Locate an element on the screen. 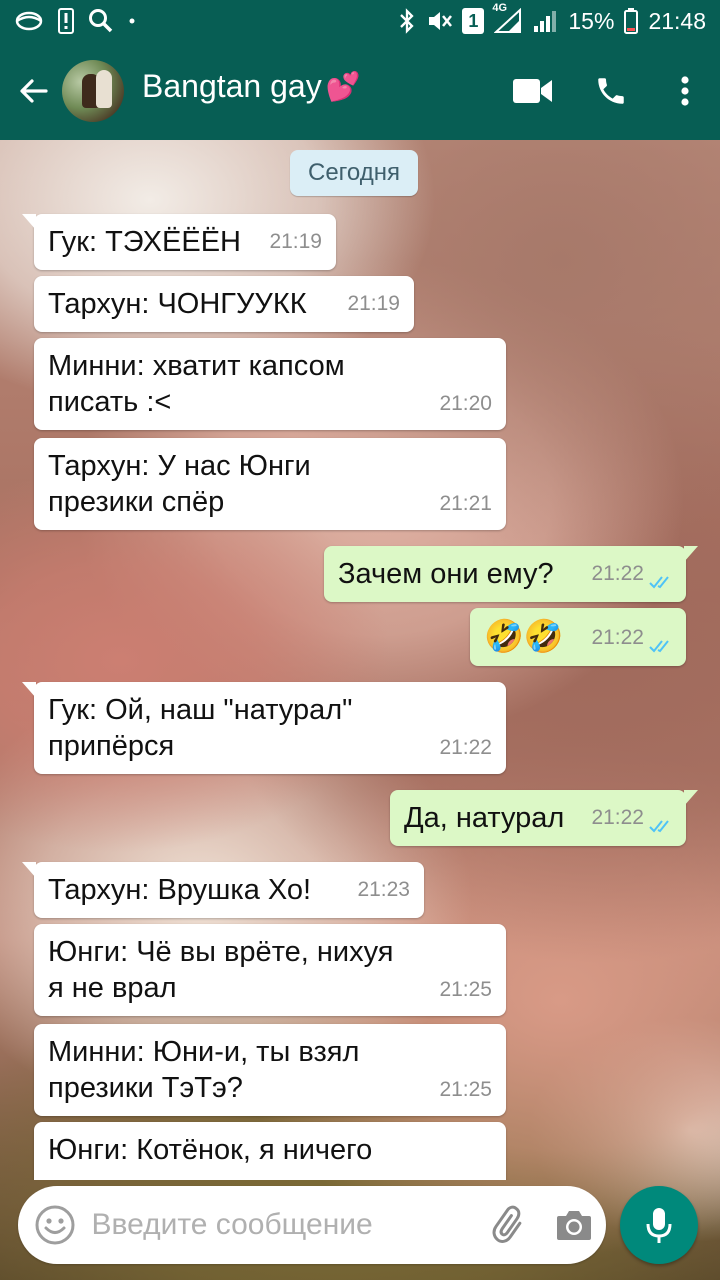 This screenshot has height=1280, width=720. message-bubble-incoming: Тархун: Врушка Хо! 21:23 is located at coordinates (223, 890).